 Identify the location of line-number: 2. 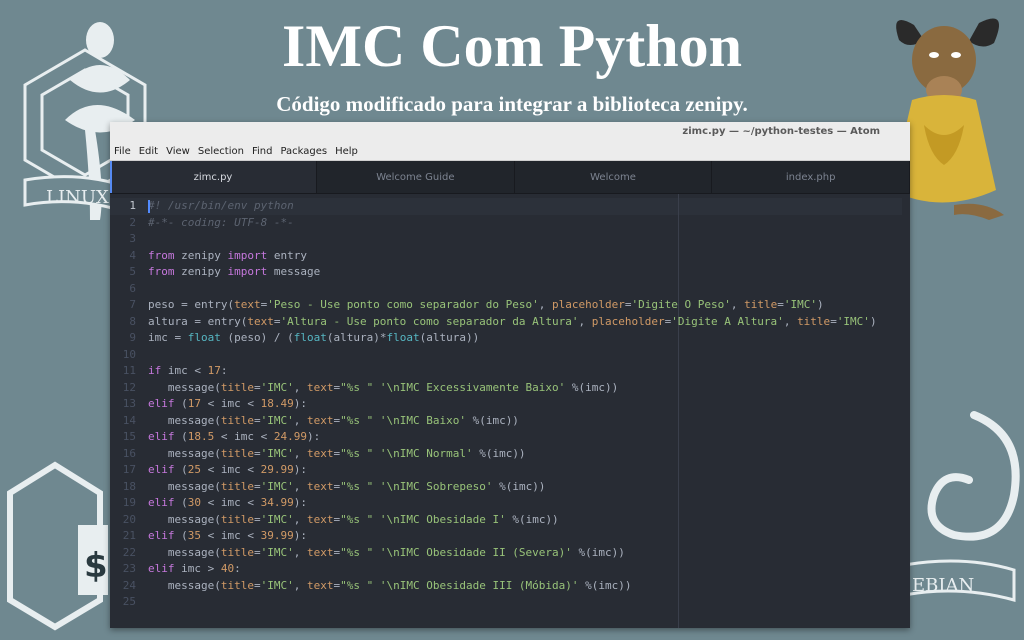
(132, 222).